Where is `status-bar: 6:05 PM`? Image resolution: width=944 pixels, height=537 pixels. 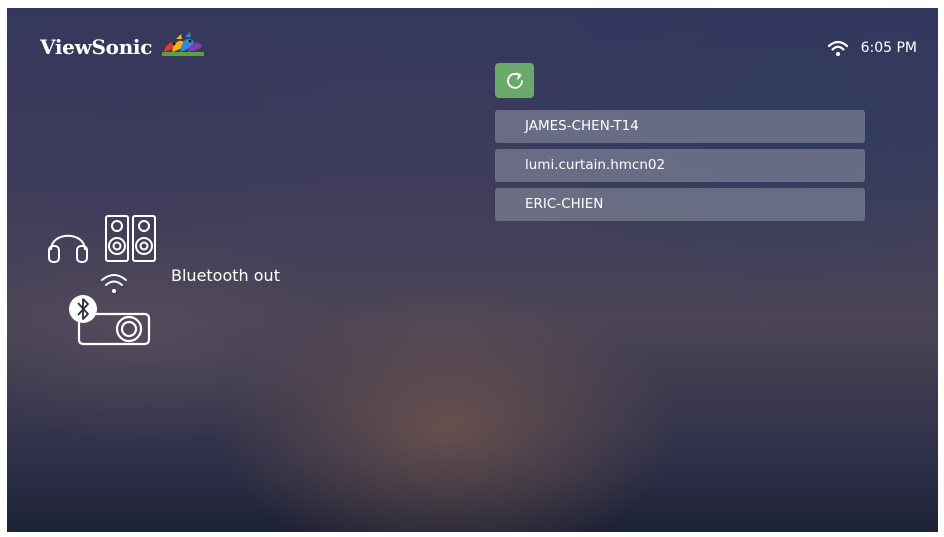
status-bar: 6:05 PM is located at coordinates (872, 48).